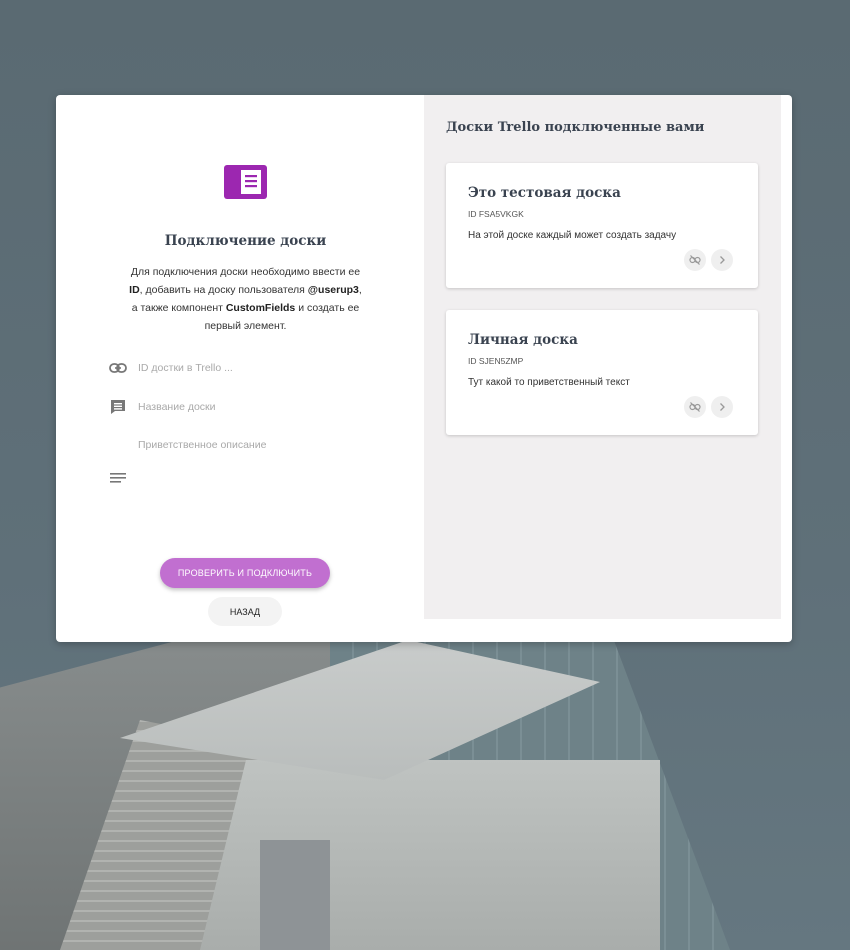  I want to click on page-title: Подключение доски, so click(245, 241).